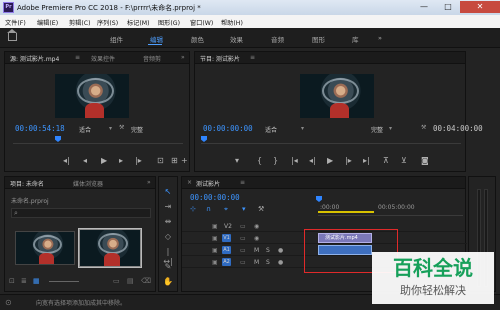  I want to click on tab-audio-clip-mixer: 音频剪, so click(152, 58).